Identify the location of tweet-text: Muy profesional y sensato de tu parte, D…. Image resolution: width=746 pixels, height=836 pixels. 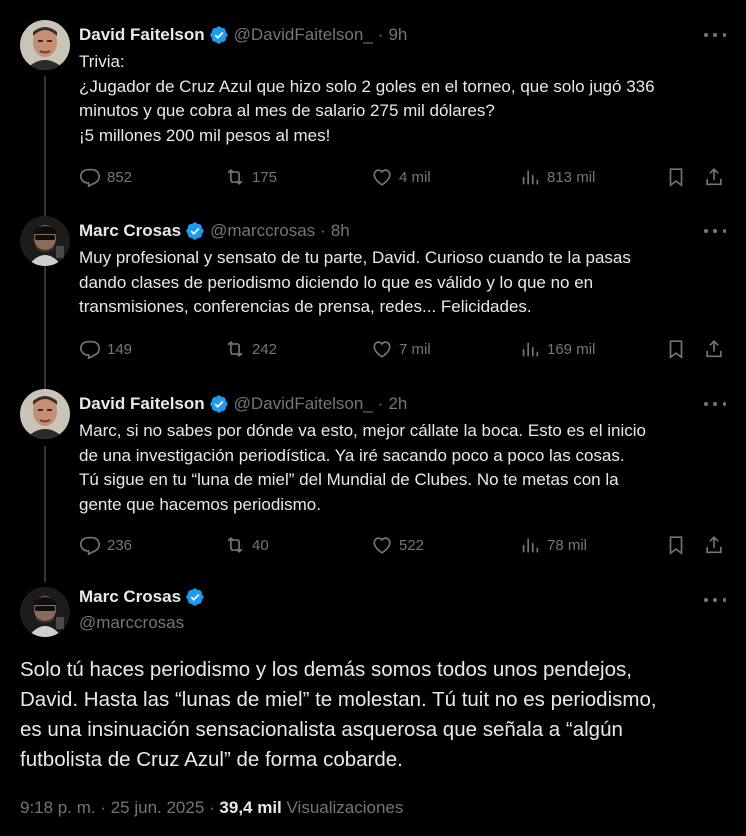
(404, 283).